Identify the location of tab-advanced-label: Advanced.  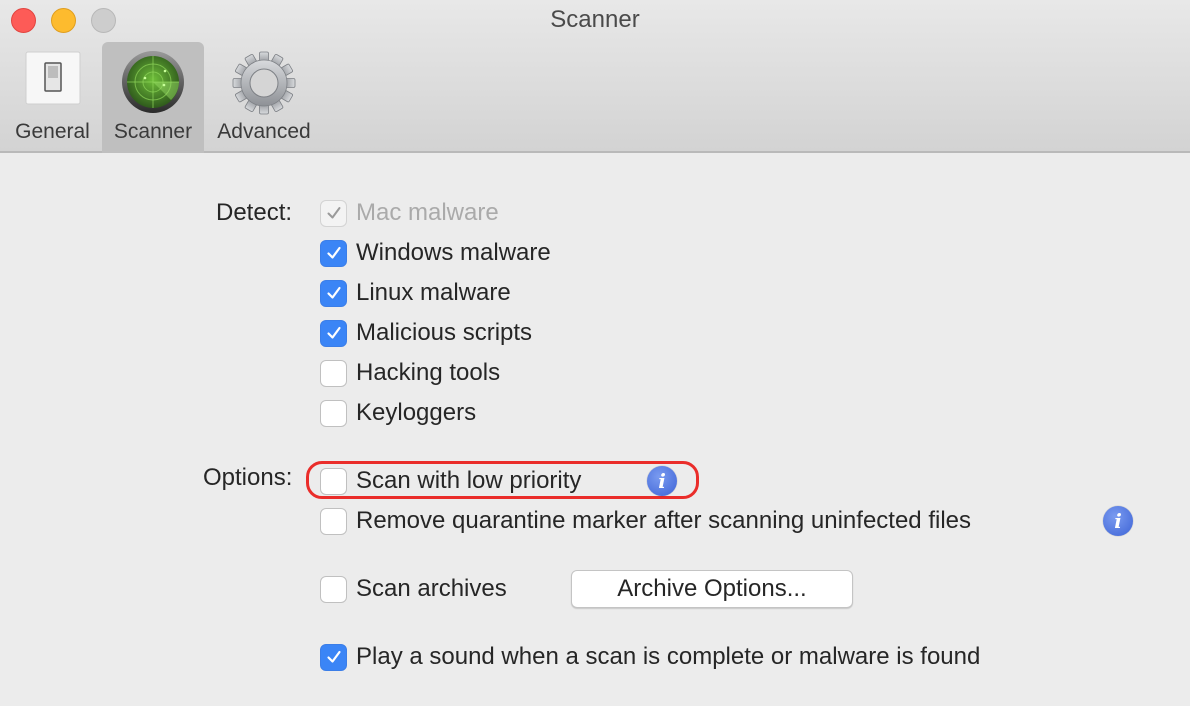
(264, 131).